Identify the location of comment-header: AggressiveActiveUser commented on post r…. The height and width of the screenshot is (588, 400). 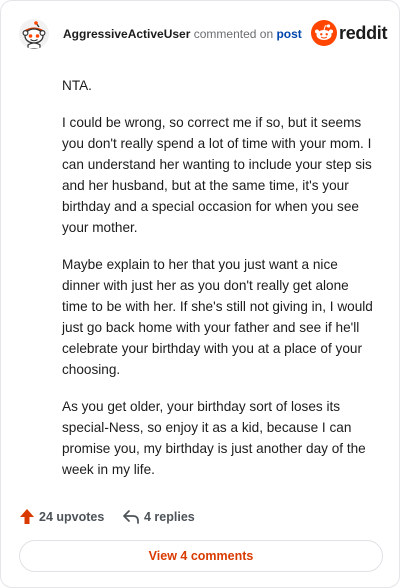
(203, 32).